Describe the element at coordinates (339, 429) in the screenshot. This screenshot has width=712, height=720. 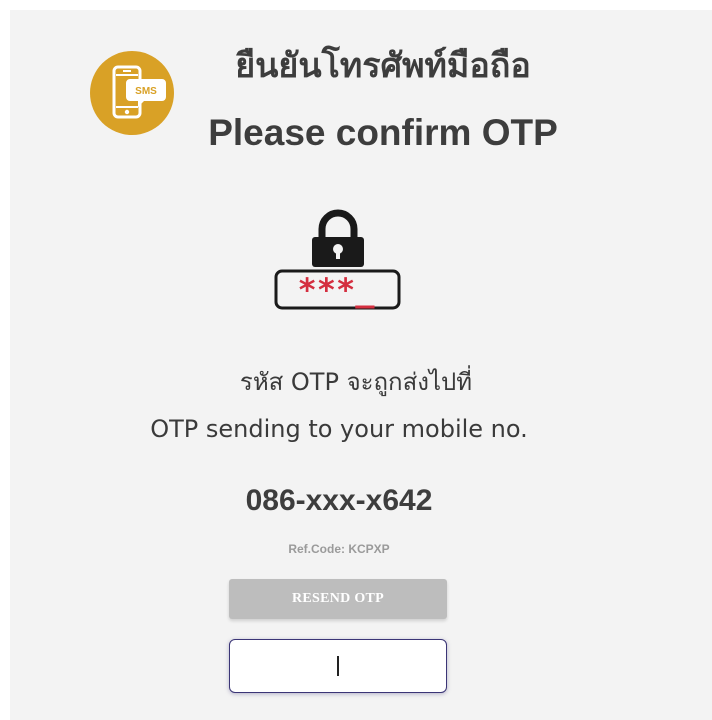
I see `otp-sending-text: OTP sending to your mobile no.` at that location.